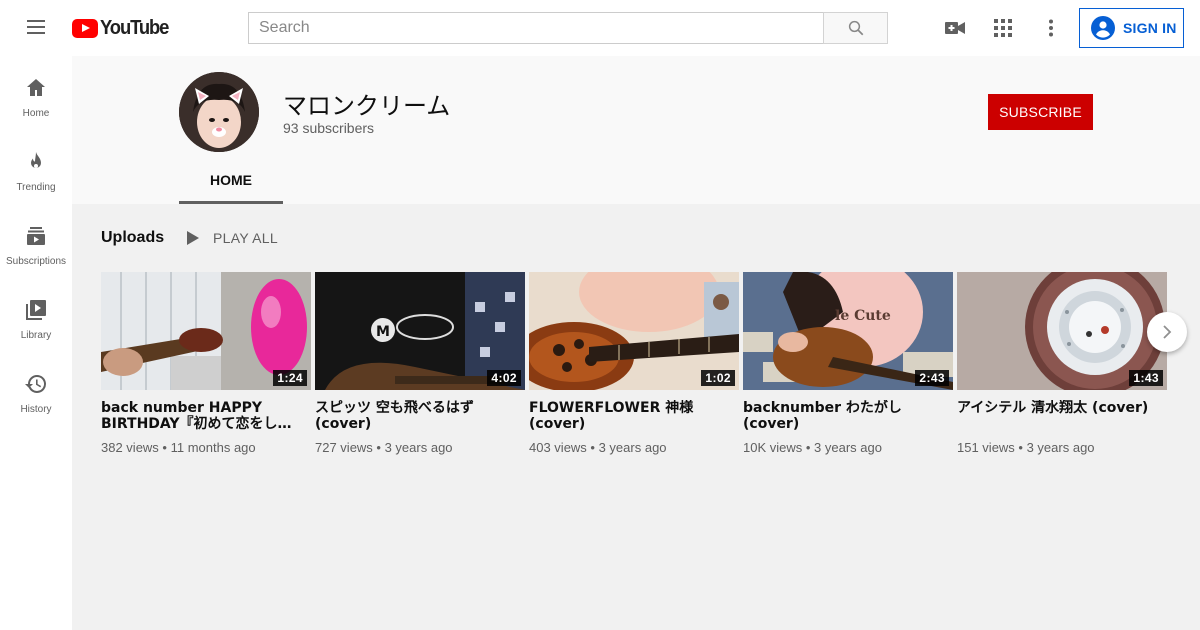  Describe the element at coordinates (1062, 416) in the screenshot. I see `video-title: アイシテル 清水翔太 (cover)` at that location.